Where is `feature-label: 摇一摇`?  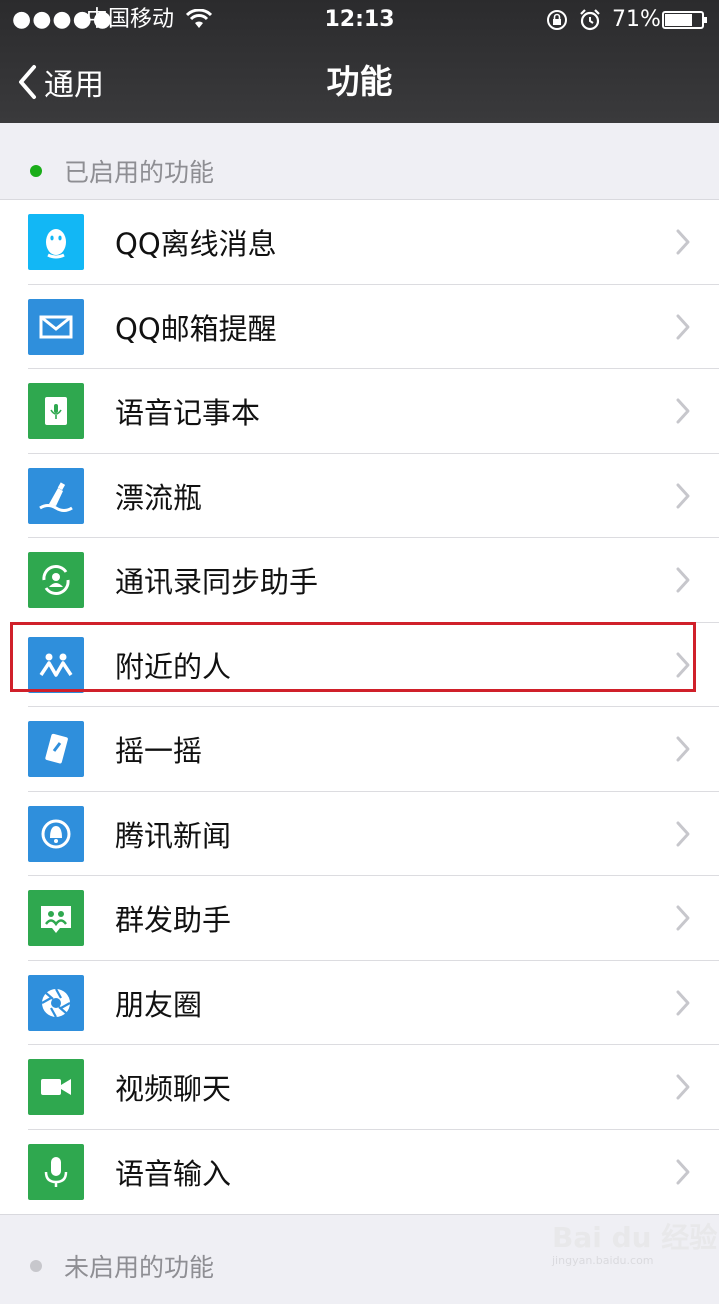 feature-label: 摇一摇 is located at coordinates (159, 751).